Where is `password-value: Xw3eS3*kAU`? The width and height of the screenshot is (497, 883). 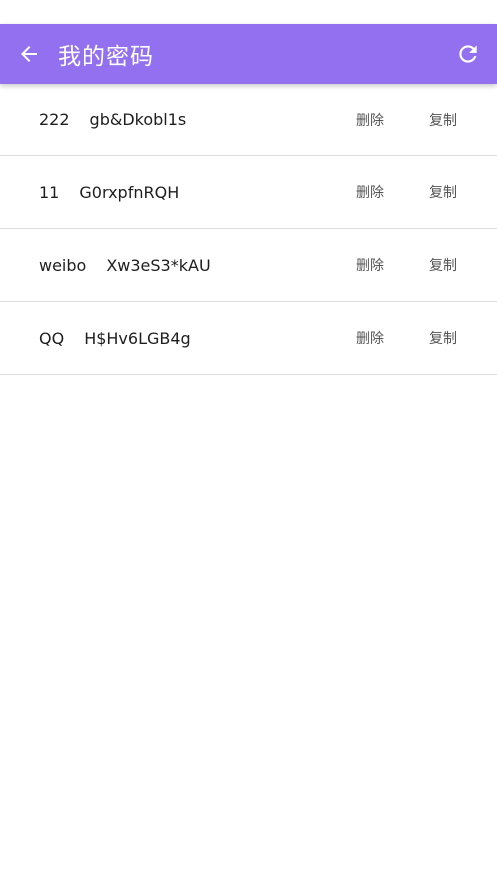
password-value: Xw3eS3*kAU is located at coordinates (158, 265).